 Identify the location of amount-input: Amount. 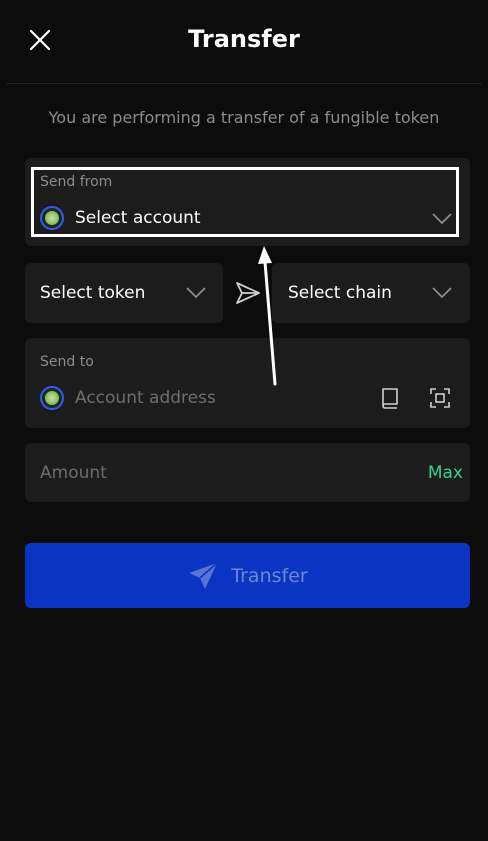
(73, 473).